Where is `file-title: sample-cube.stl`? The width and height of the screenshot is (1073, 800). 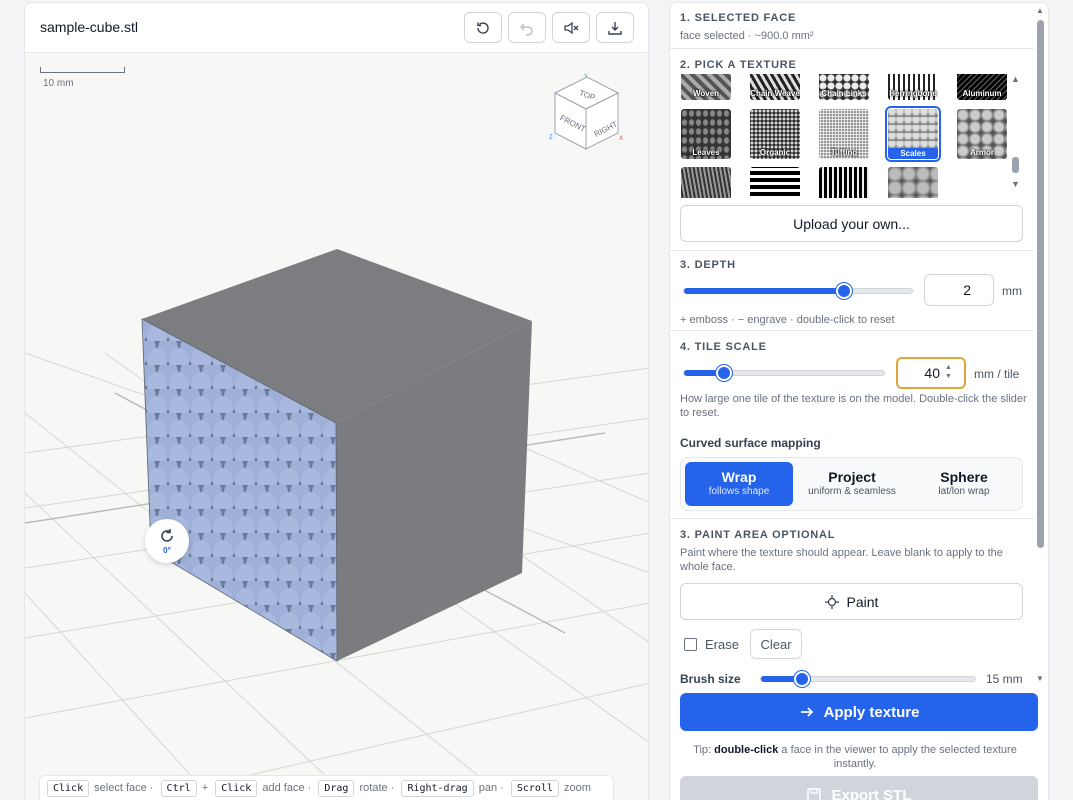 file-title: sample-cube.stl is located at coordinates (89, 27).